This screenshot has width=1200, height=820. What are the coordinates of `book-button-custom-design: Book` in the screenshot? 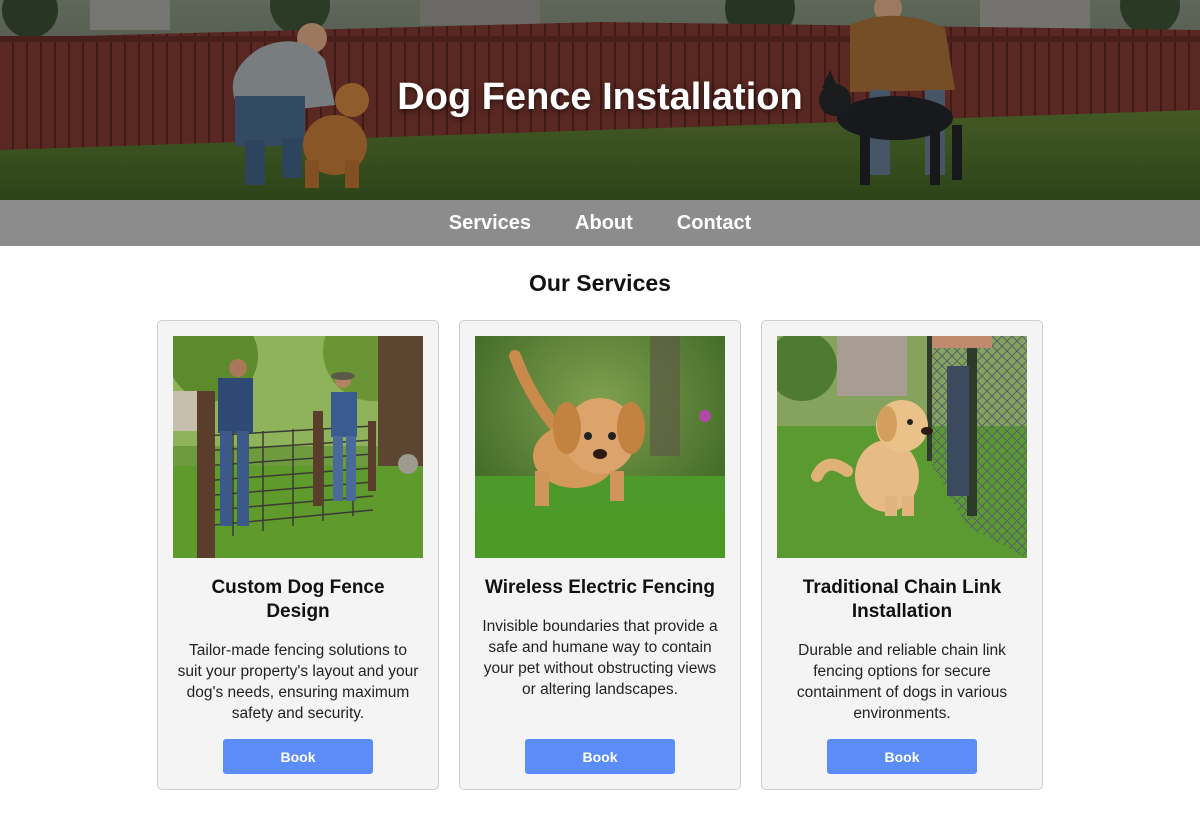 It's located at (298, 756).